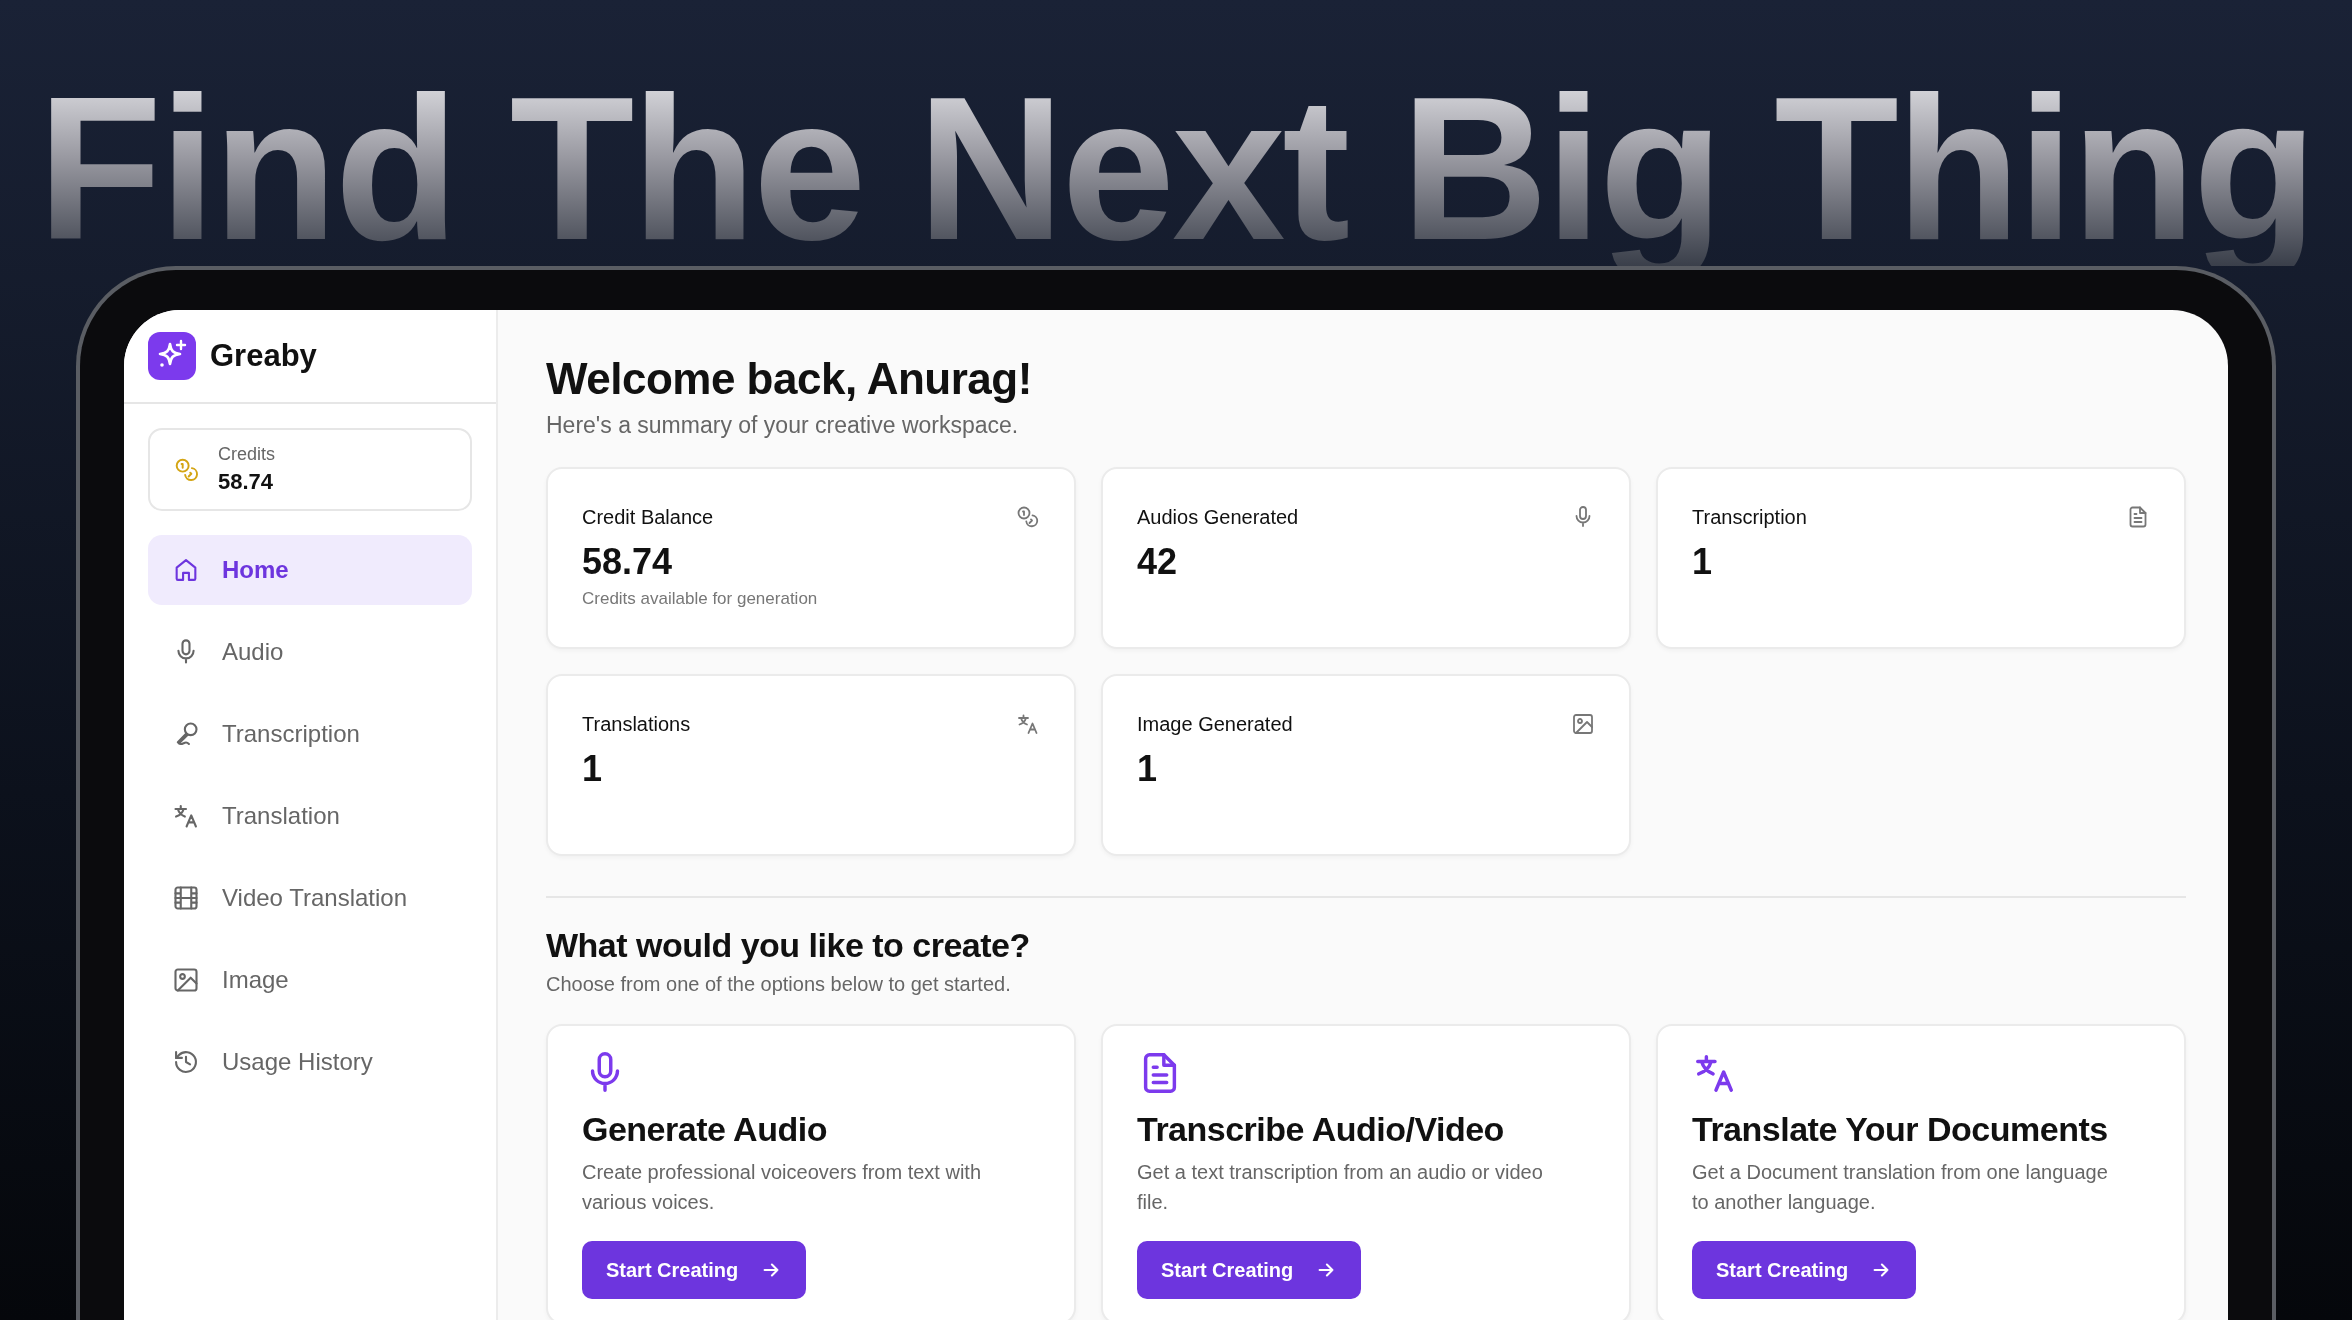  I want to click on stat-title: Transcription, so click(1749, 517).